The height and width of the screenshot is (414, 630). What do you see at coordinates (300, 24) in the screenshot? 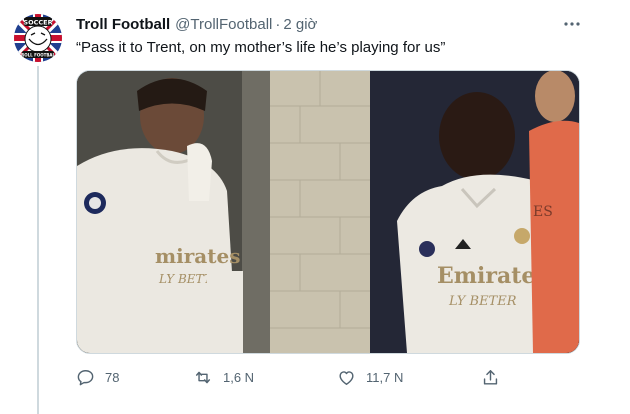
I see `tweet-time: 2 giờ` at bounding box center [300, 24].